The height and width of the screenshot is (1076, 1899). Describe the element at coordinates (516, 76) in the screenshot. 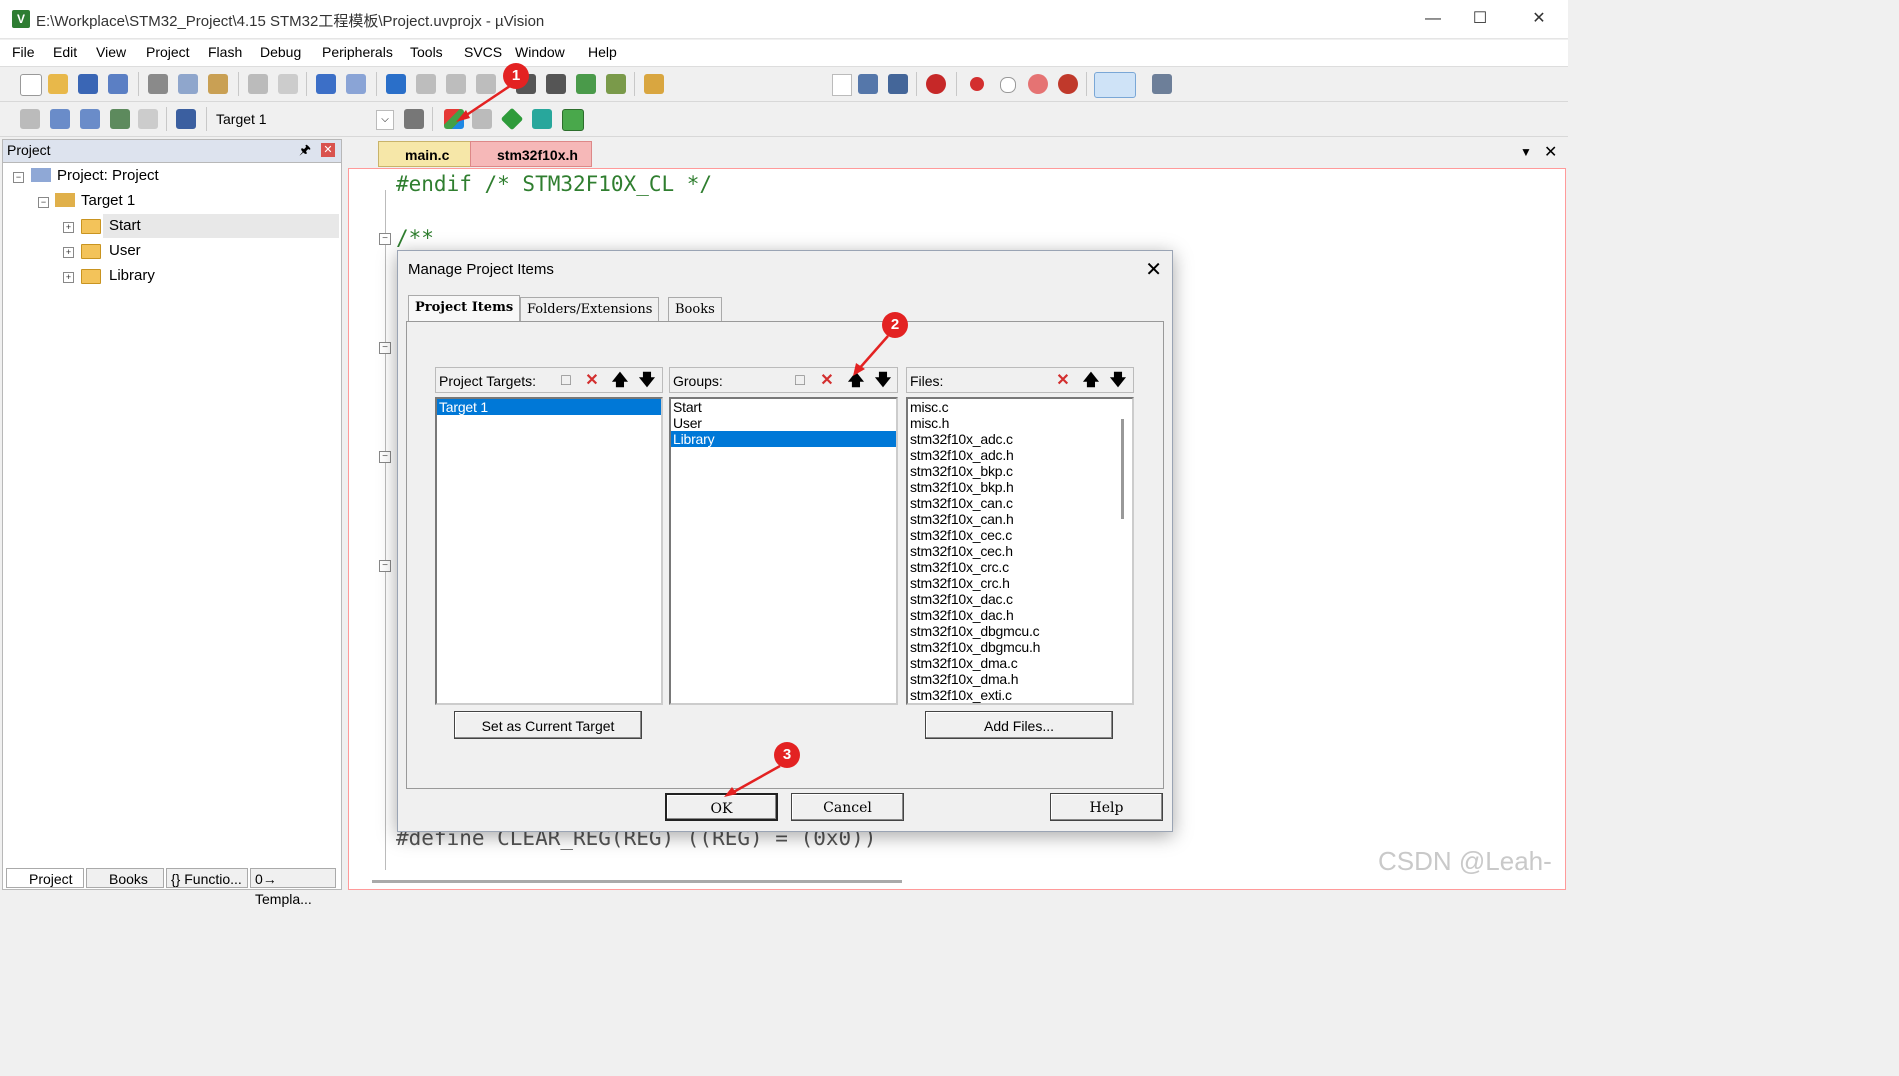

I see `callout-badge-1: 1` at that location.